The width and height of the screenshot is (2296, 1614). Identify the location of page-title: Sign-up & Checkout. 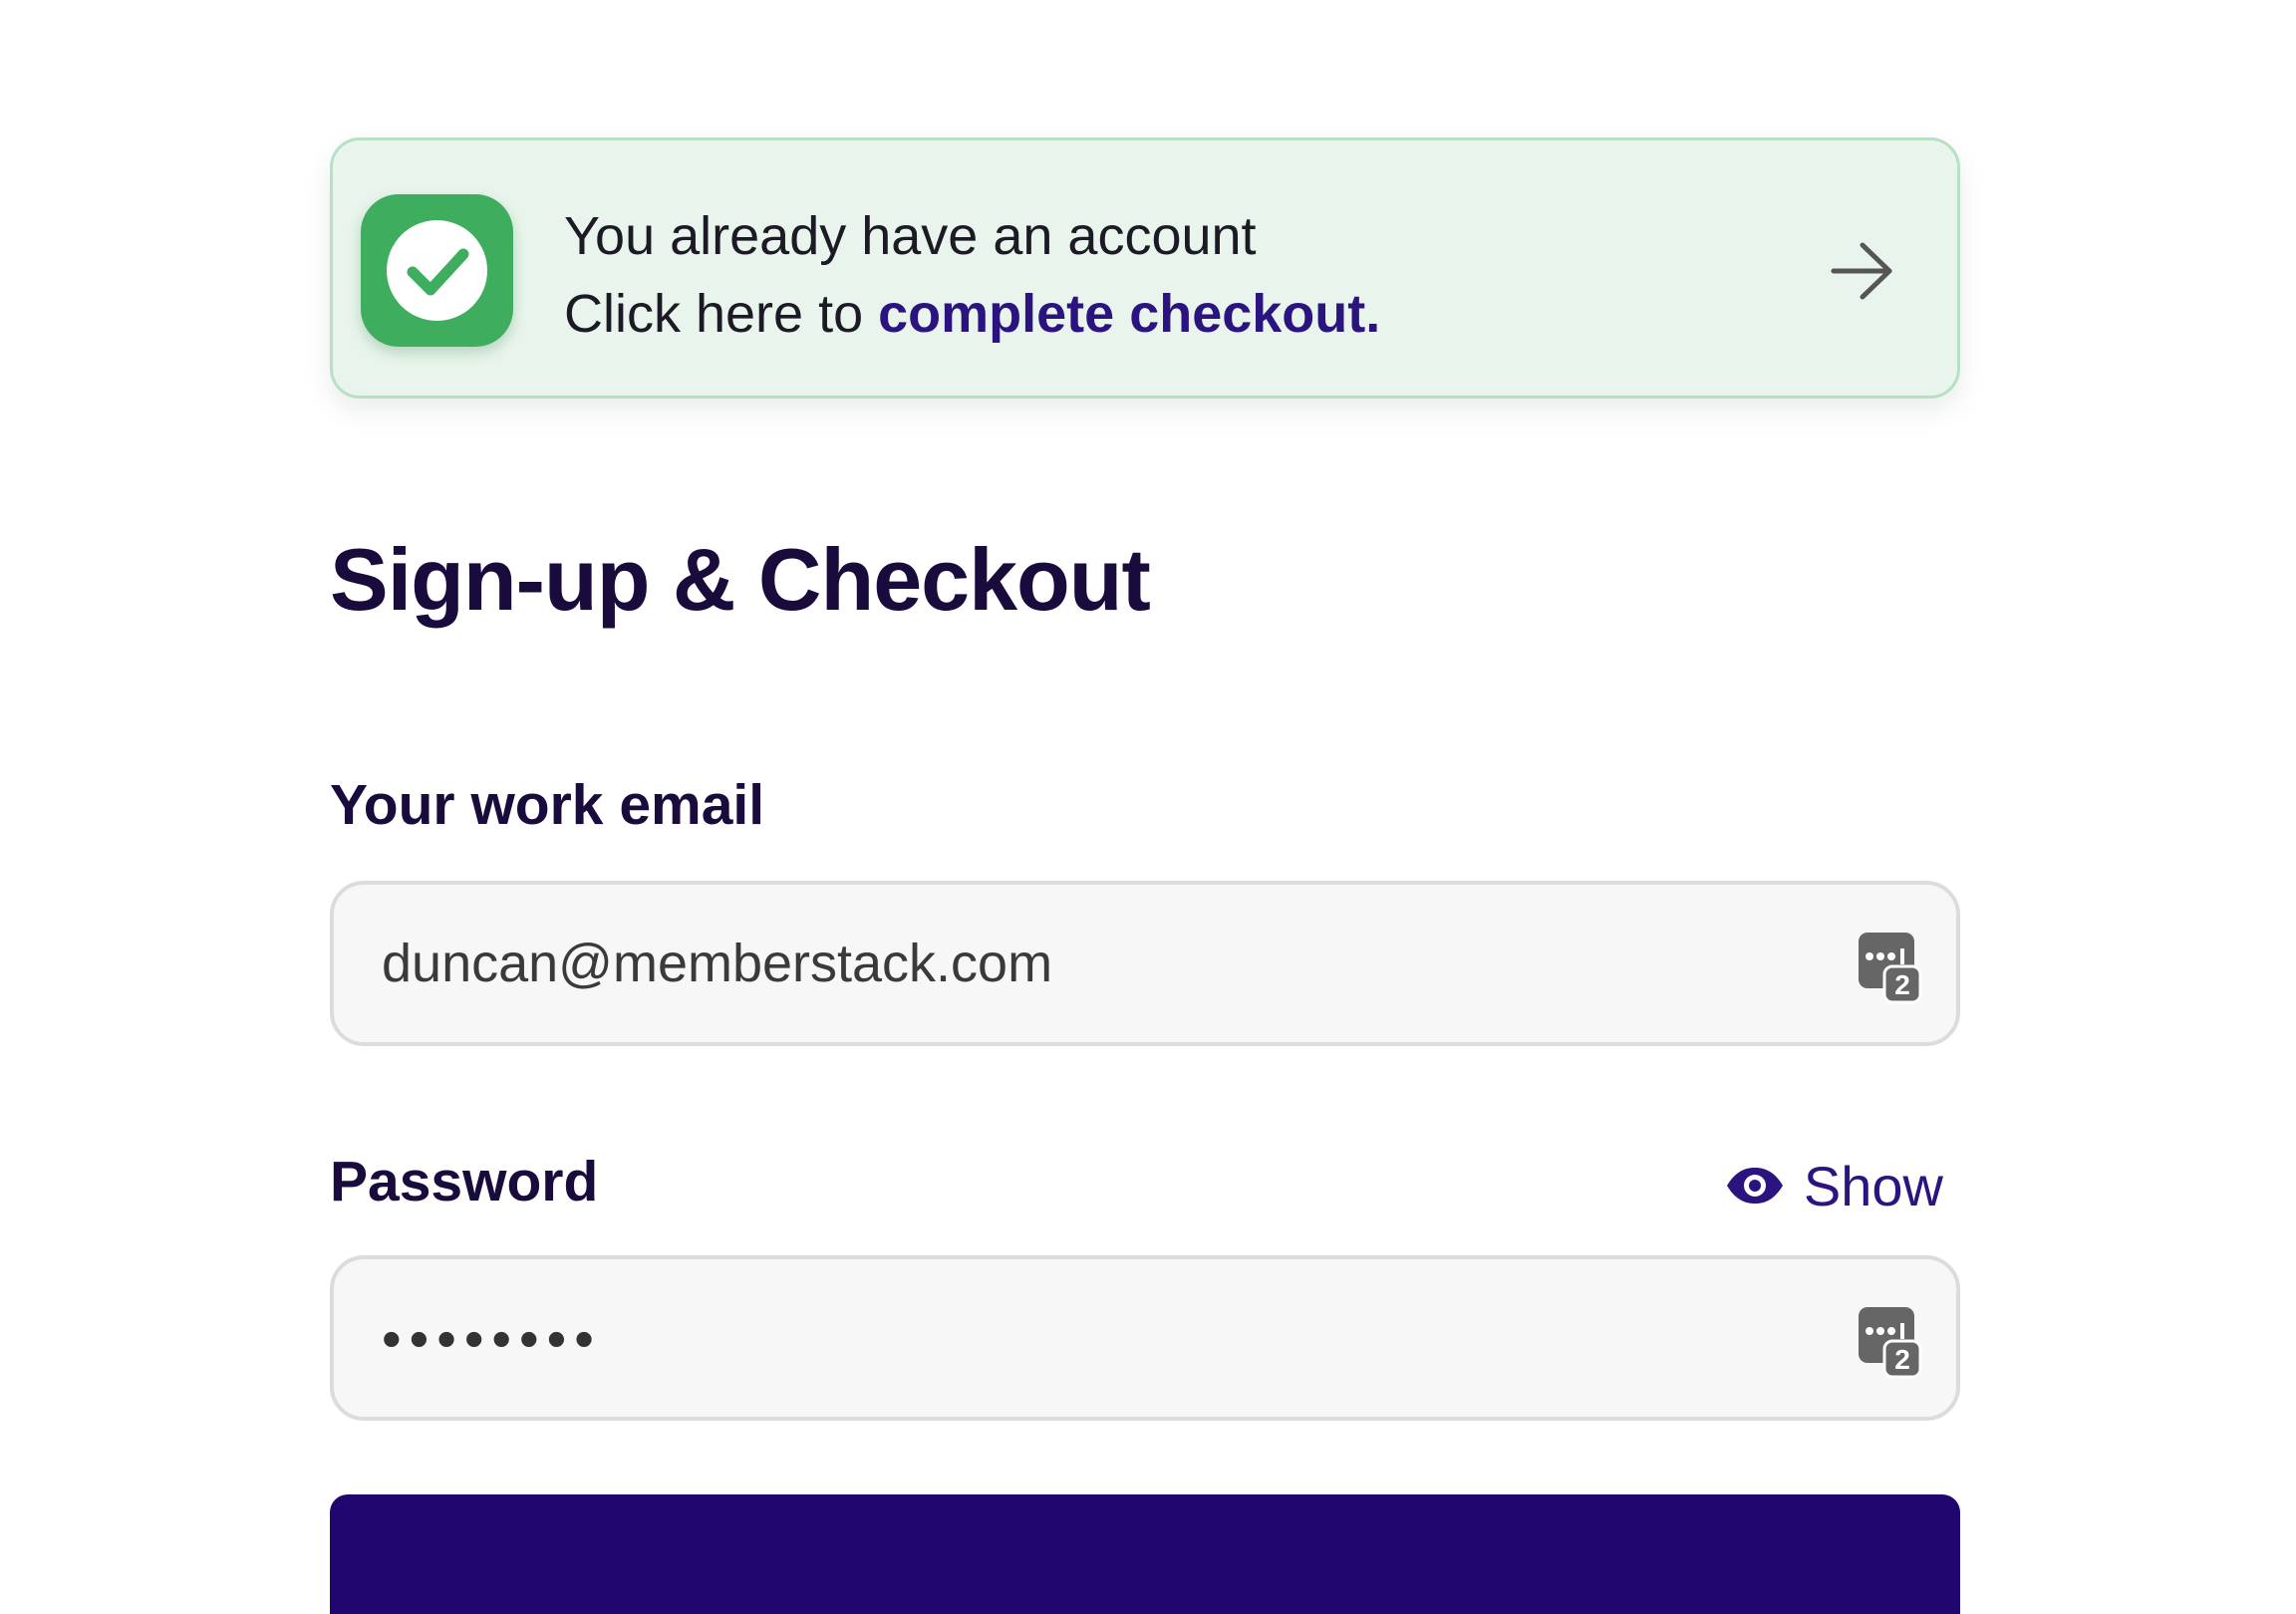
(740, 579).